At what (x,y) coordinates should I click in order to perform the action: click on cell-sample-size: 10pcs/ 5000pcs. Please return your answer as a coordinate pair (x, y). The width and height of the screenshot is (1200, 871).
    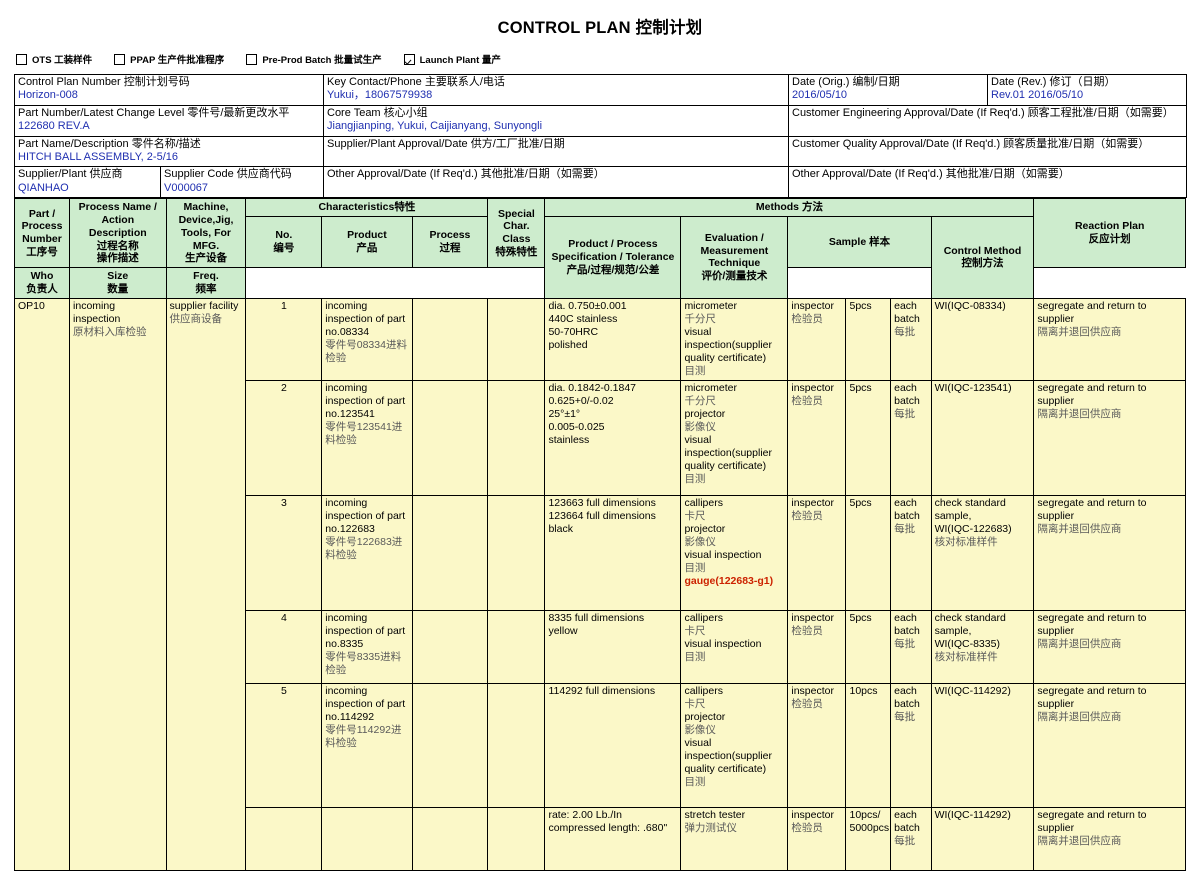
    Looking at the image, I should click on (868, 838).